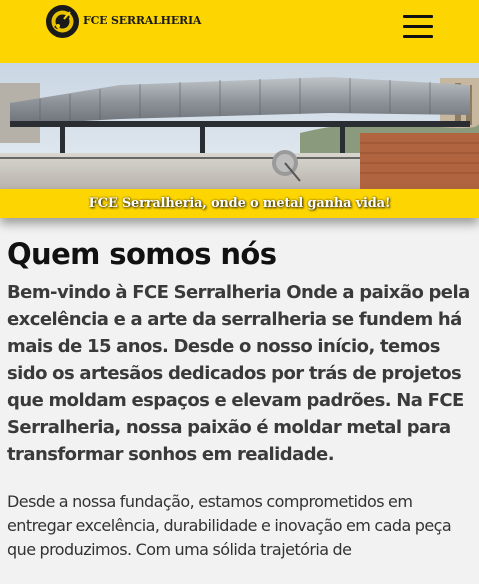  I want to click on brand-name: FCE SERRALHERIA, so click(142, 20).